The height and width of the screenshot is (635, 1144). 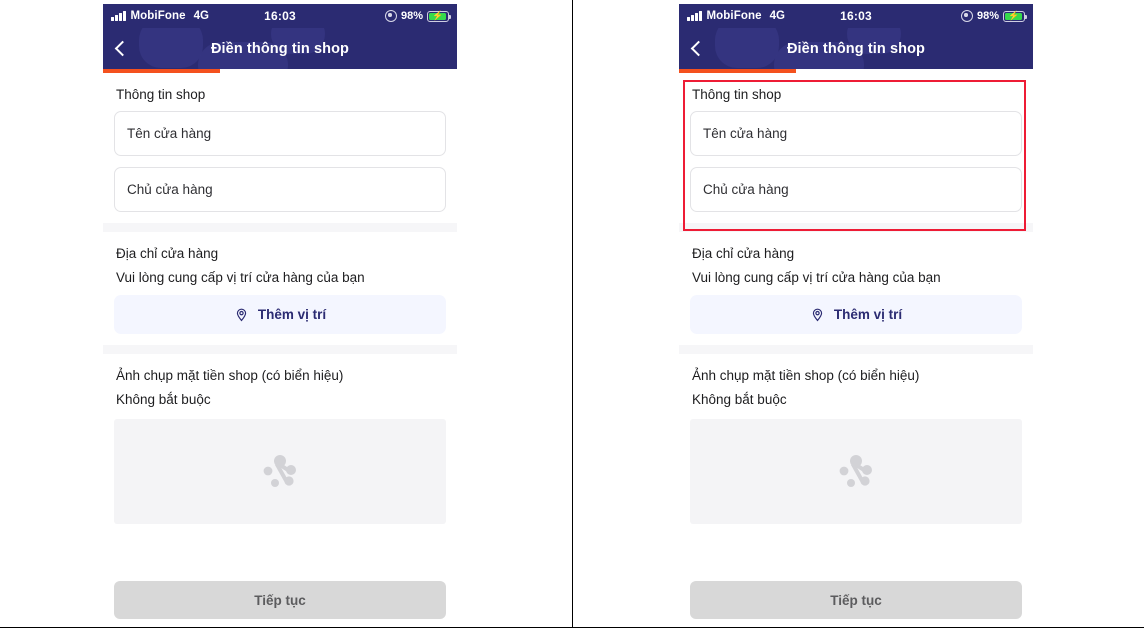 What do you see at coordinates (572, 313) in the screenshot?
I see `panel-divider` at bounding box center [572, 313].